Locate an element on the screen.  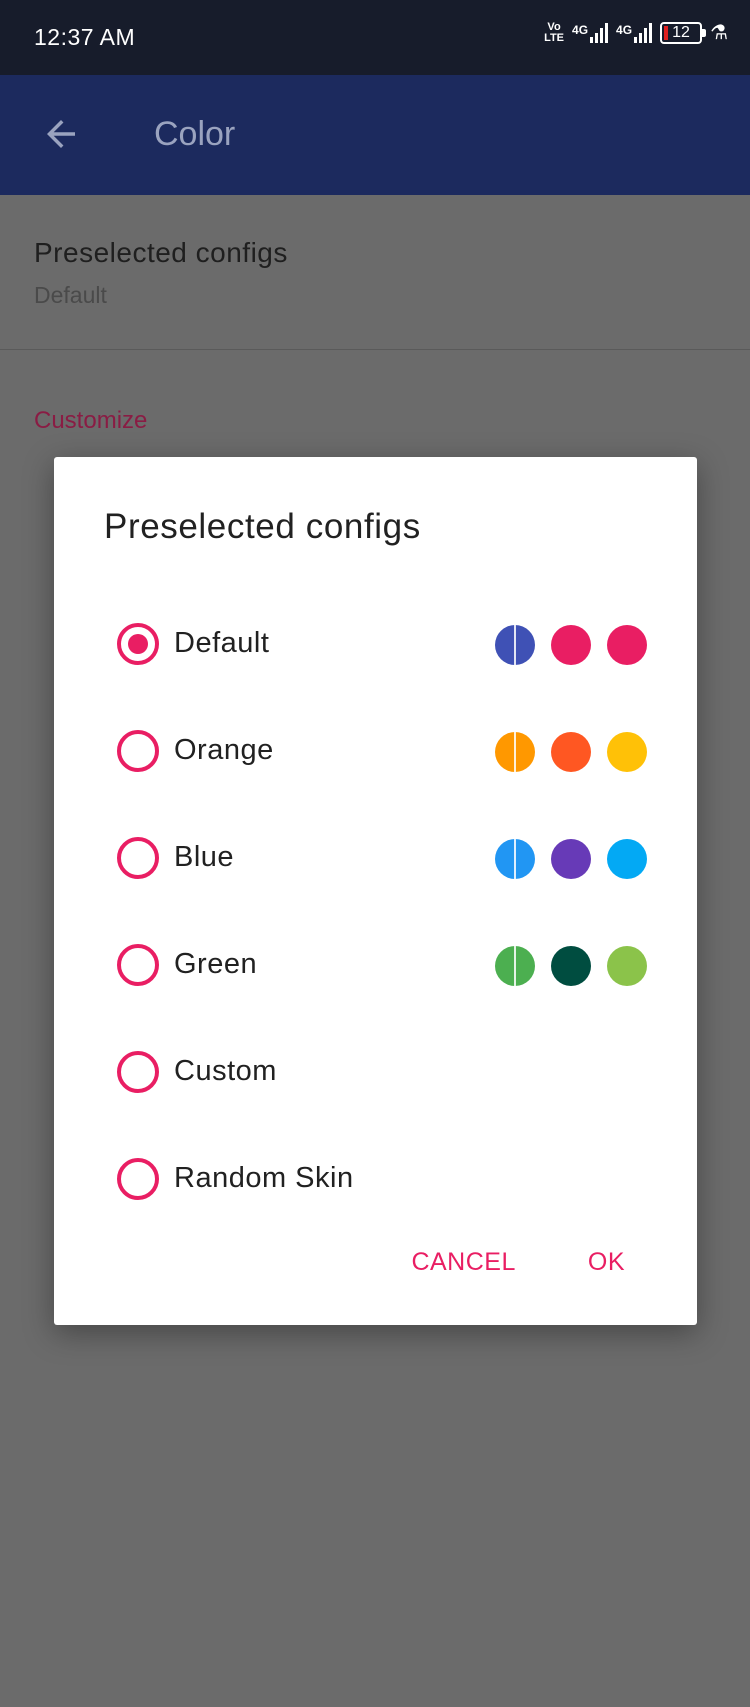
option-label: Random Skin is located at coordinates (264, 1178).